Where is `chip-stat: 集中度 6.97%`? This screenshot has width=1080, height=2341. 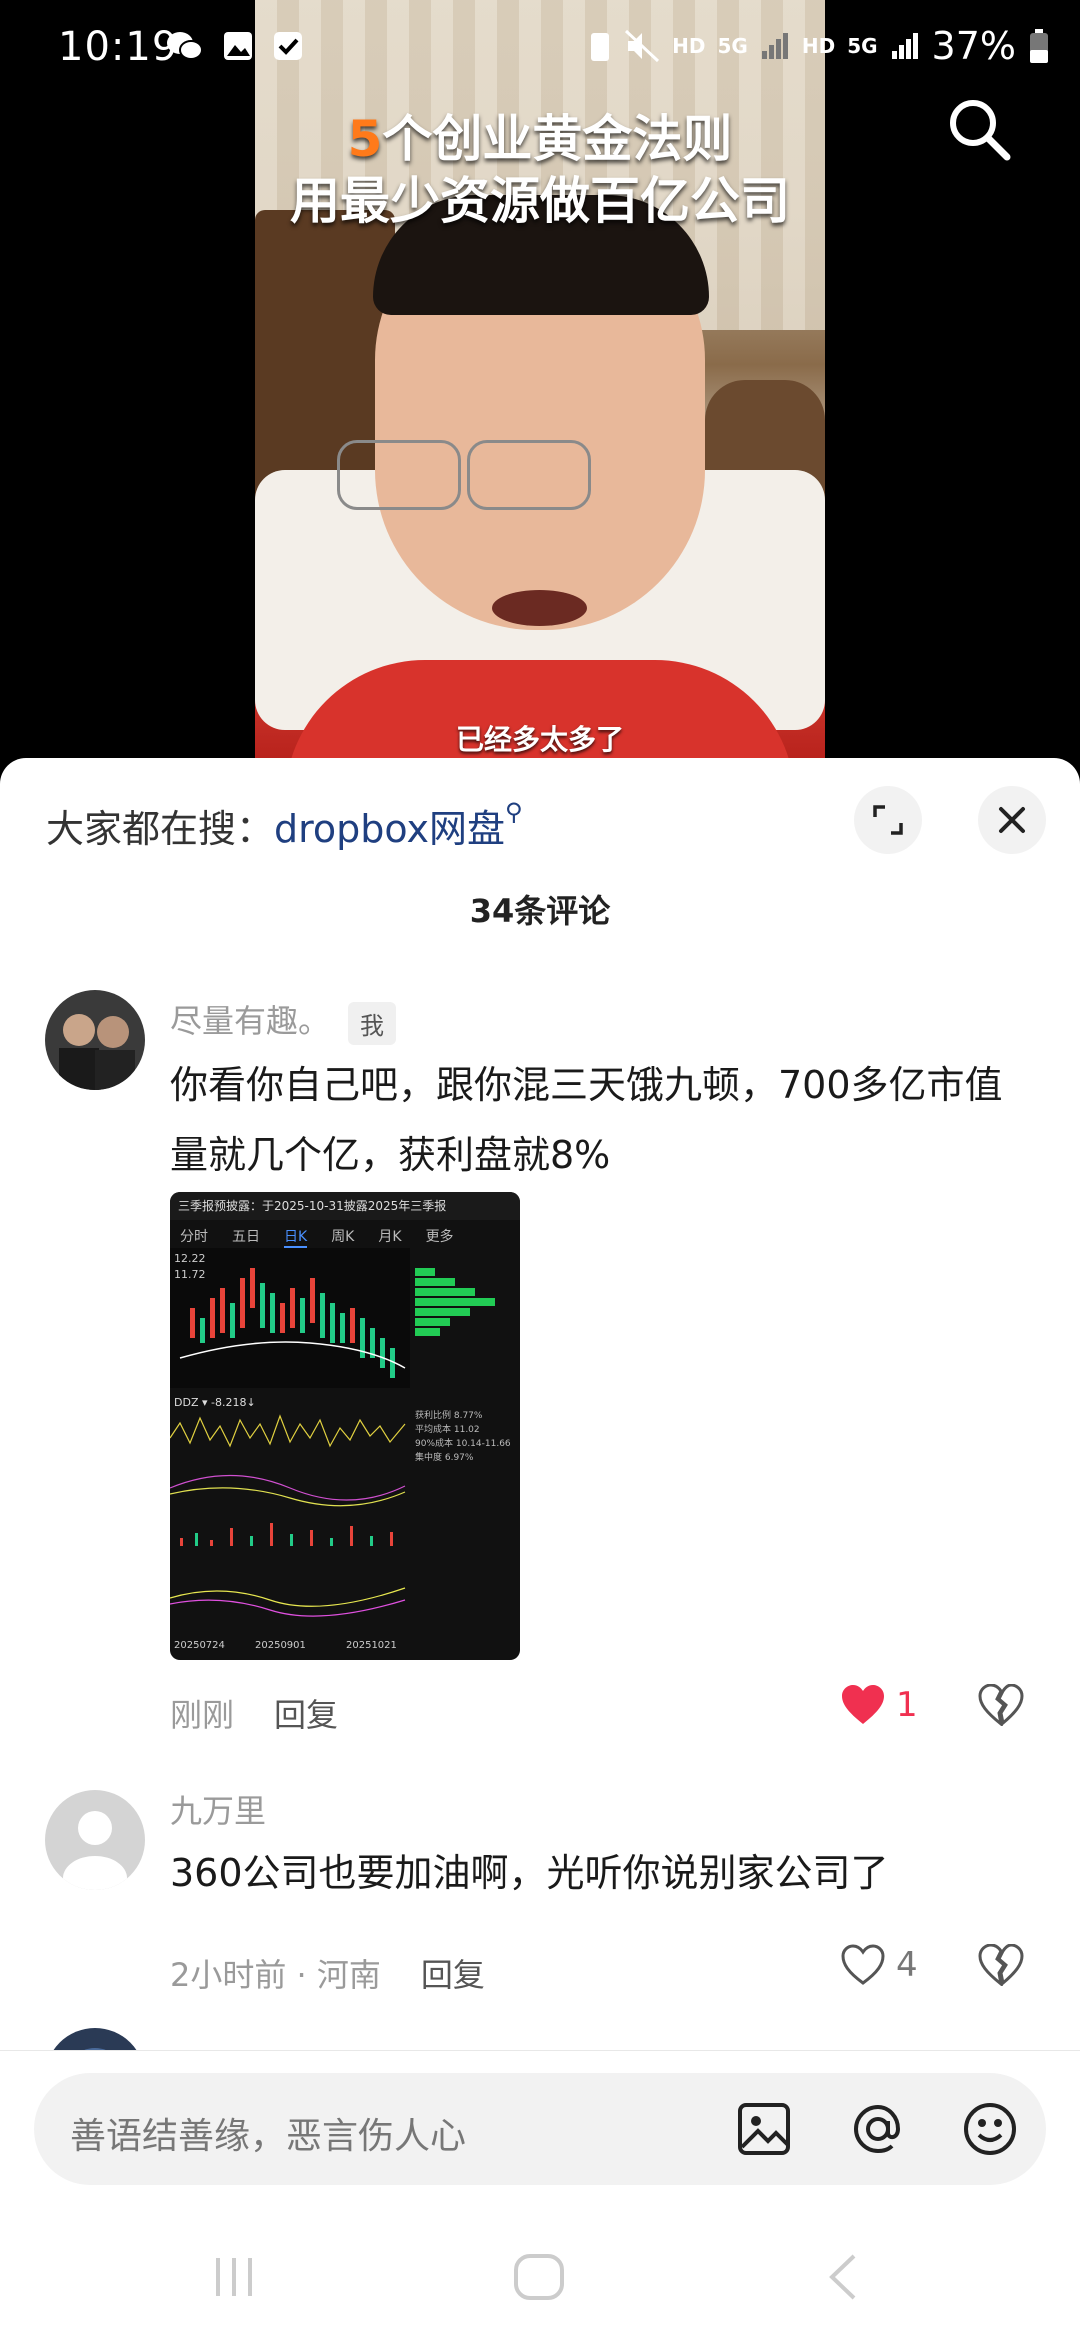 chip-stat: 集中度 6.97% is located at coordinates (444, 1457).